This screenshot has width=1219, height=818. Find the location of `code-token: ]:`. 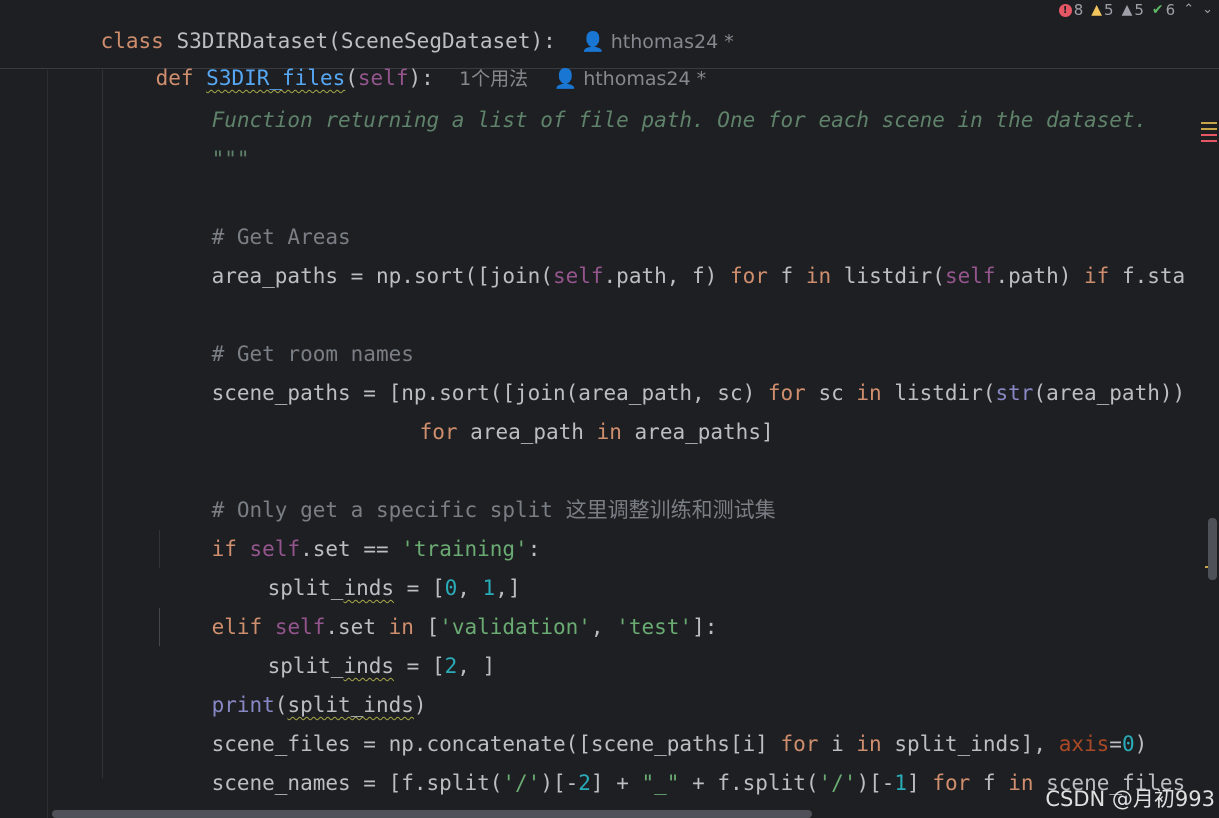

code-token: ]: is located at coordinates (705, 627).